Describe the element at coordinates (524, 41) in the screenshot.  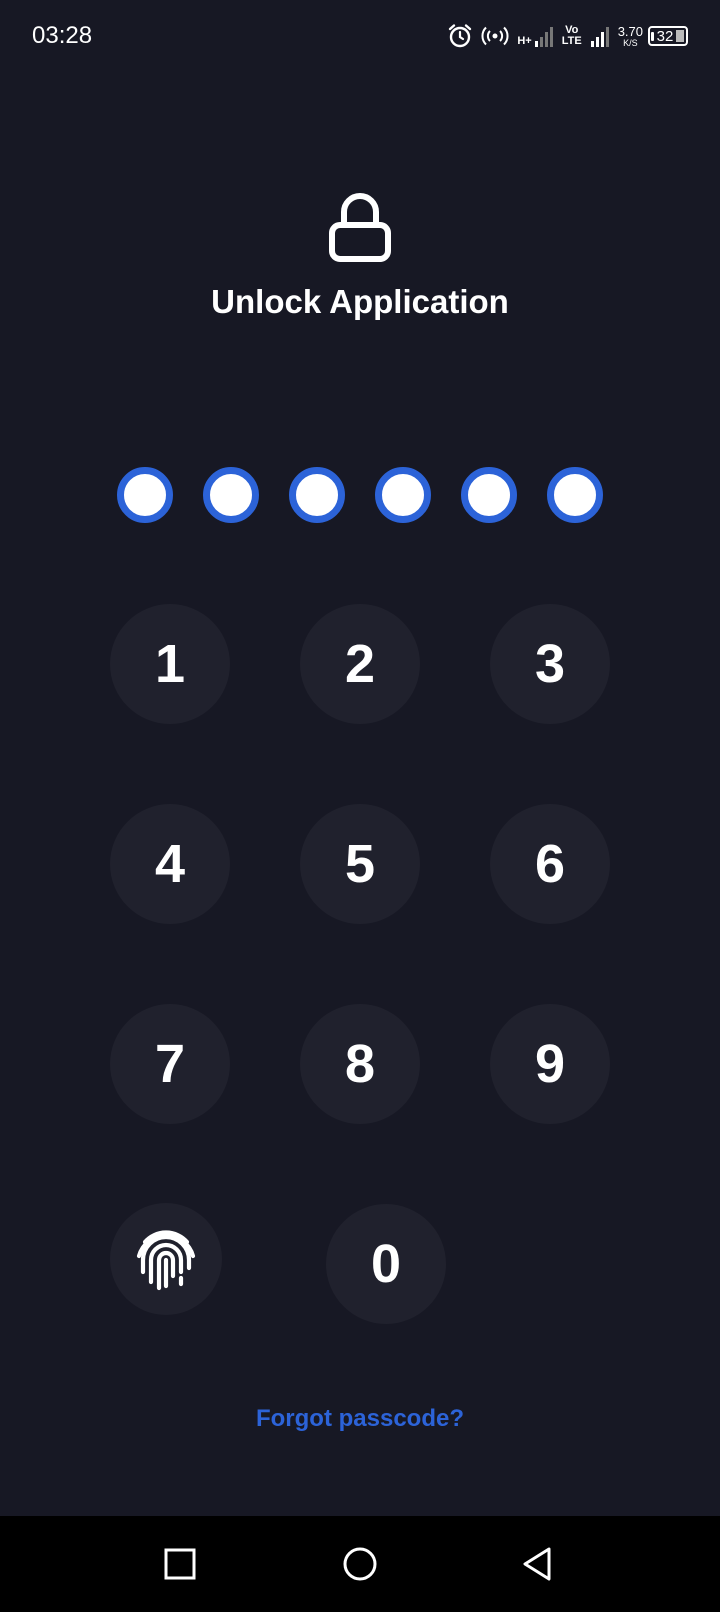
I see `network-type-label: H+` at that location.